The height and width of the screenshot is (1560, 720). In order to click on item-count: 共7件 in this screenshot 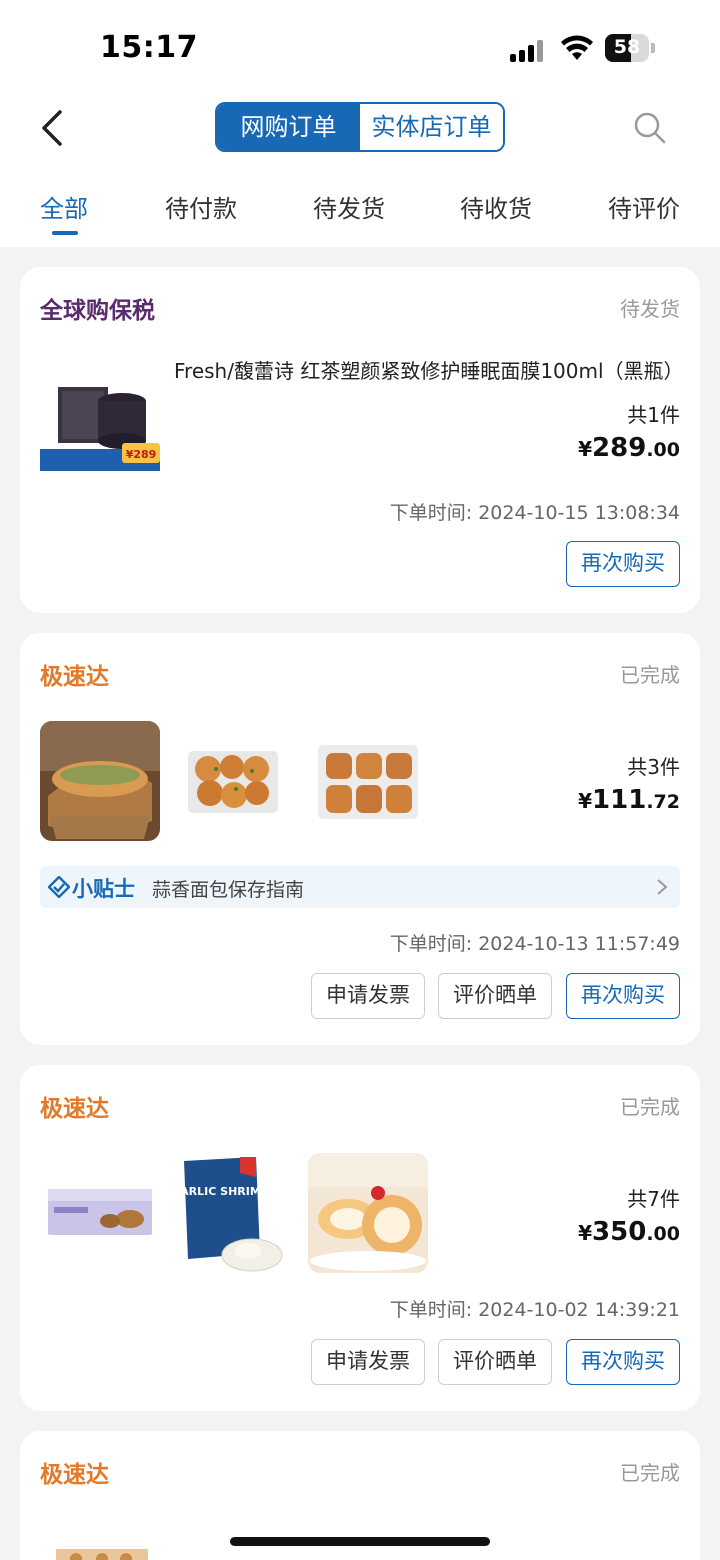, I will do `click(653, 1199)`.